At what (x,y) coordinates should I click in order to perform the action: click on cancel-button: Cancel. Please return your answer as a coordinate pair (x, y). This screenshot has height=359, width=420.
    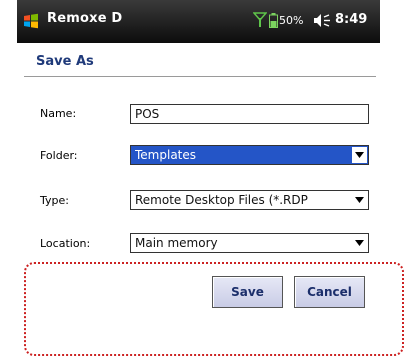
    Looking at the image, I should click on (329, 292).